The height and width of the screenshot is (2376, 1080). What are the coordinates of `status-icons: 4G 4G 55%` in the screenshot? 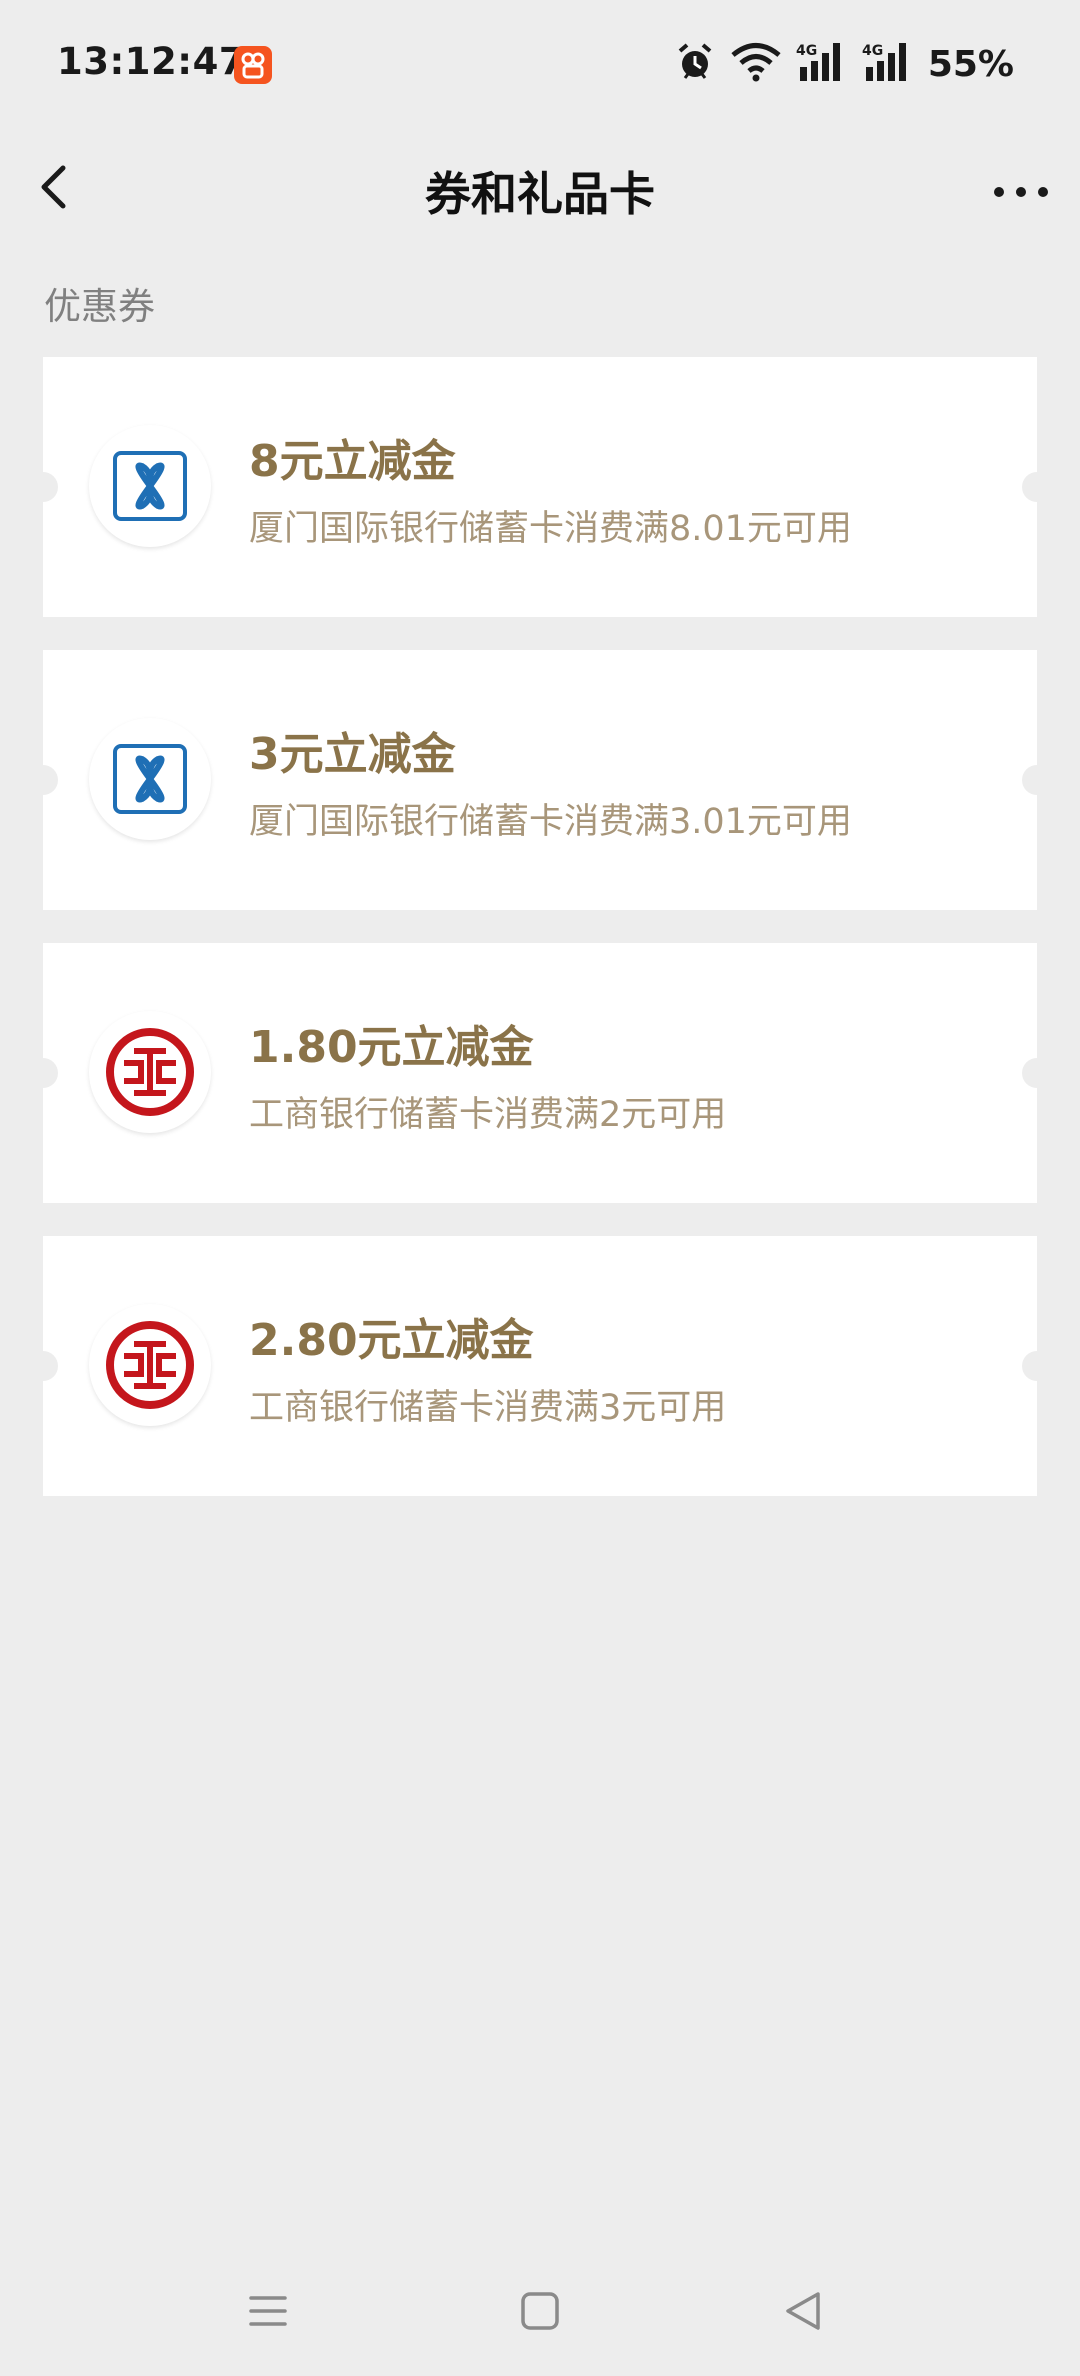 It's located at (844, 64).